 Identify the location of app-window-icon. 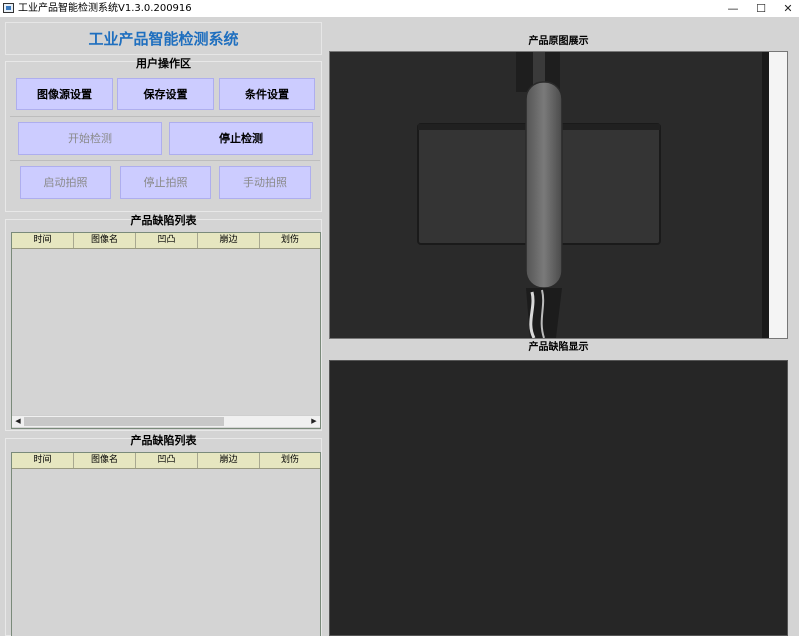
(8, 8).